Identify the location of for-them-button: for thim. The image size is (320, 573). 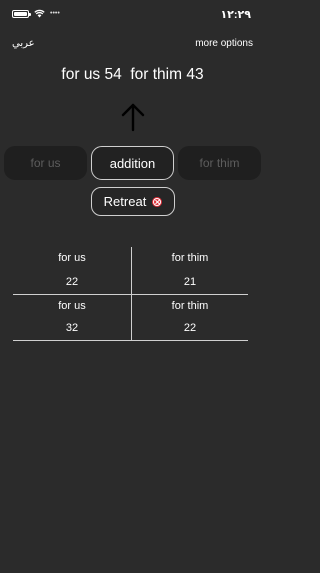
(219, 163).